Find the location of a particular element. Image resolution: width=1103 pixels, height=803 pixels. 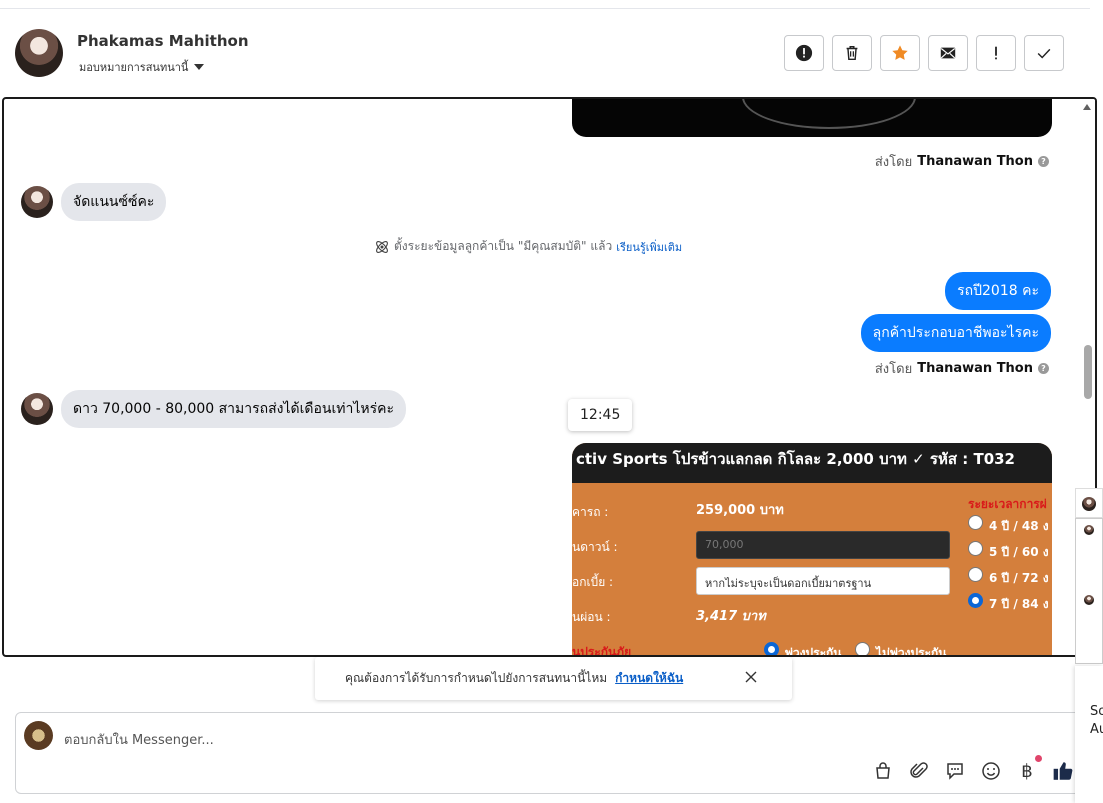

header-actions is located at coordinates (924, 53).